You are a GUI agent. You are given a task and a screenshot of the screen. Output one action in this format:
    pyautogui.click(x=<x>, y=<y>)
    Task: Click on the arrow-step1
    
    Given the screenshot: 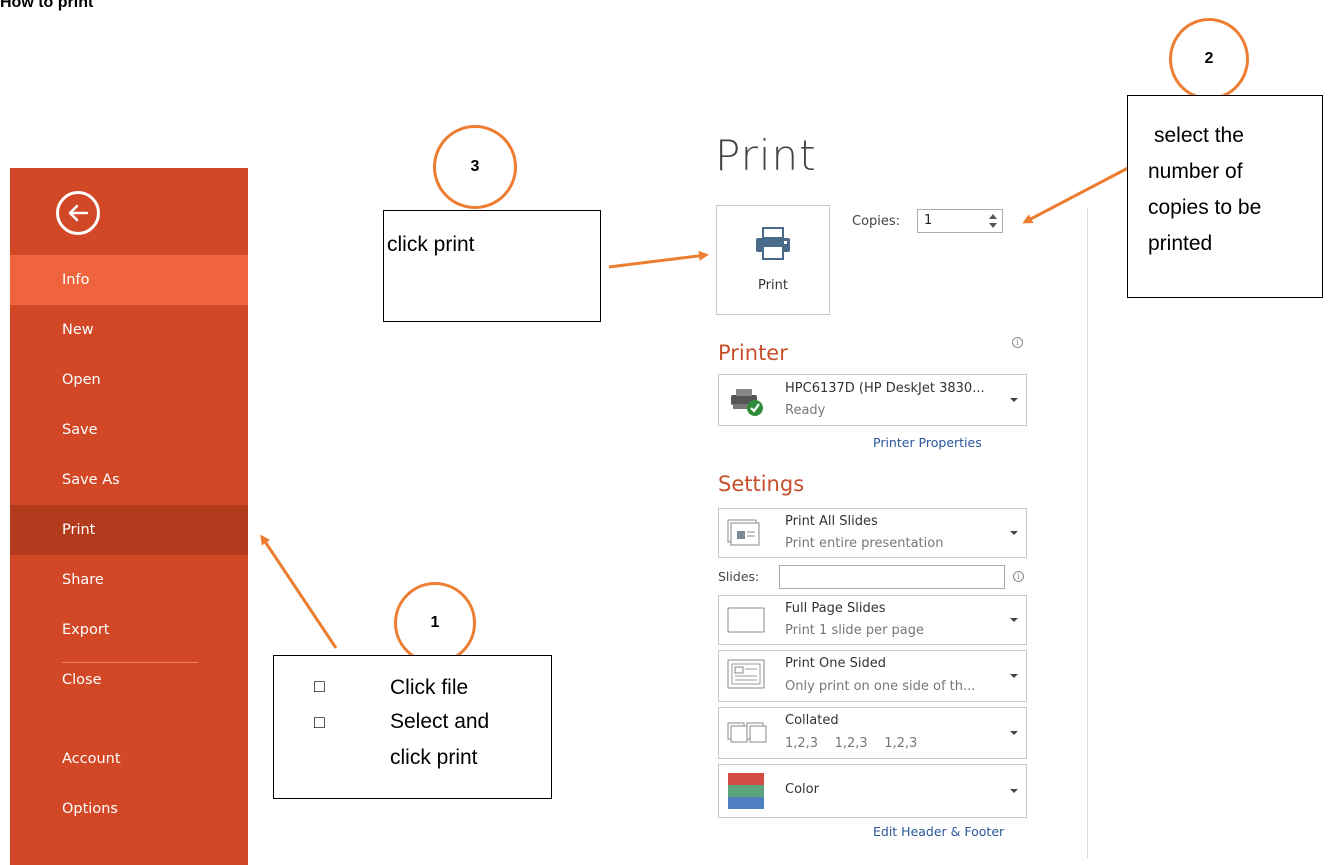 What is the action you would take?
    pyautogui.click(x=299, y=591)
    